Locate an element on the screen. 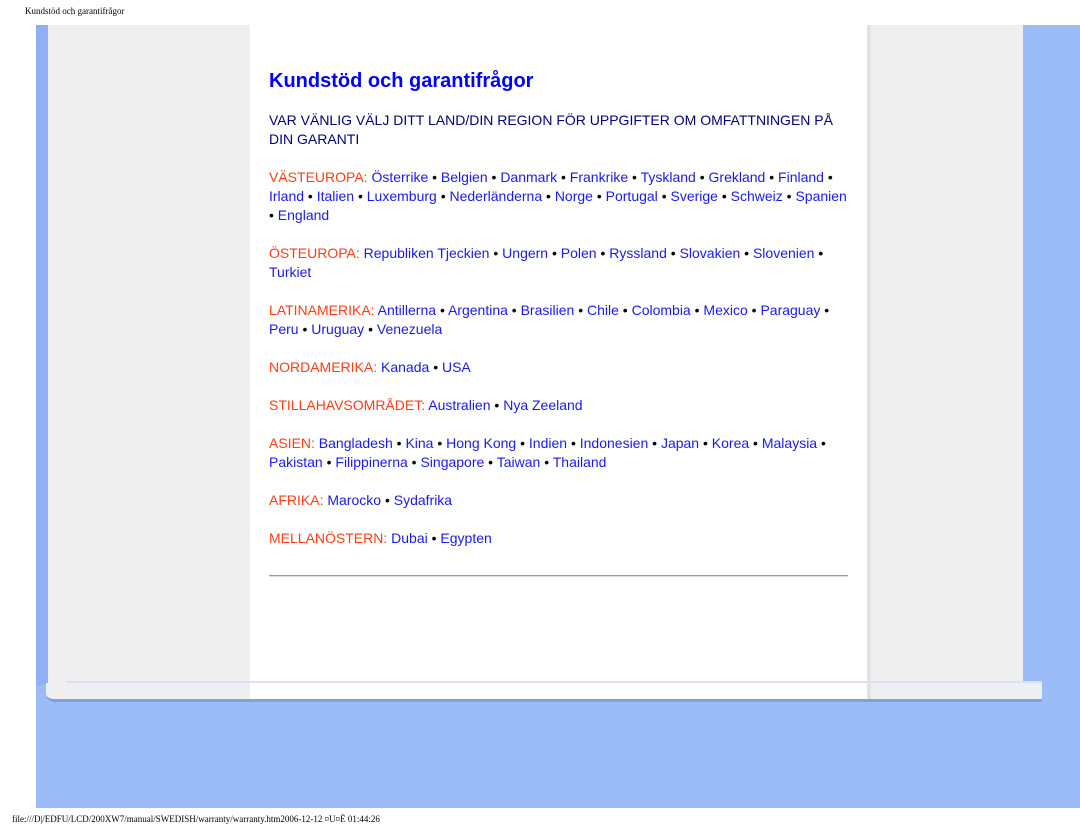 The height and width of the screenshot is (834, 1080). country-link: Peru is located at coordinates (284, 329).